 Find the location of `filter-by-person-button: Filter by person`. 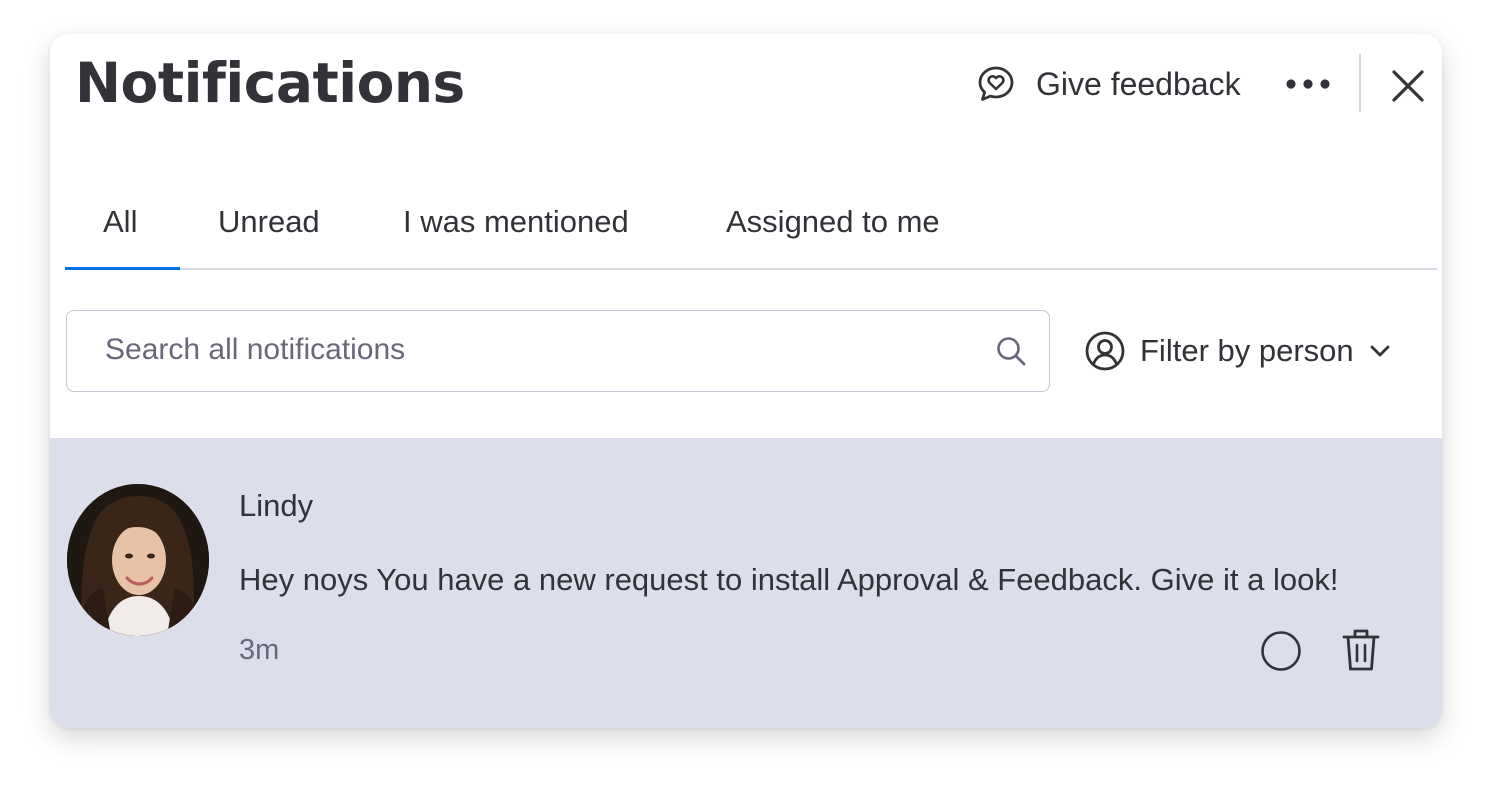

filter-by-person-button: Filter by person is located at coordinates (1238, 351).